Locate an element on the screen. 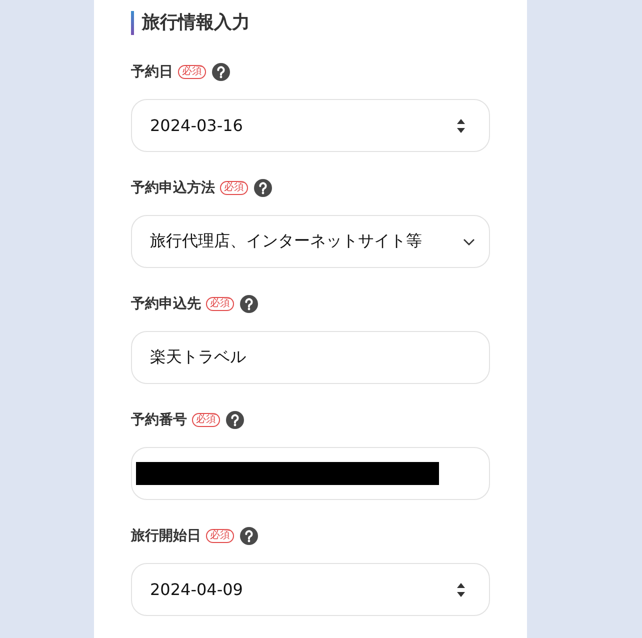 Image resolution: width=642 pixels, height=638 pixels. date-field: 2024-03-16 is located at coordinates (310, 125).